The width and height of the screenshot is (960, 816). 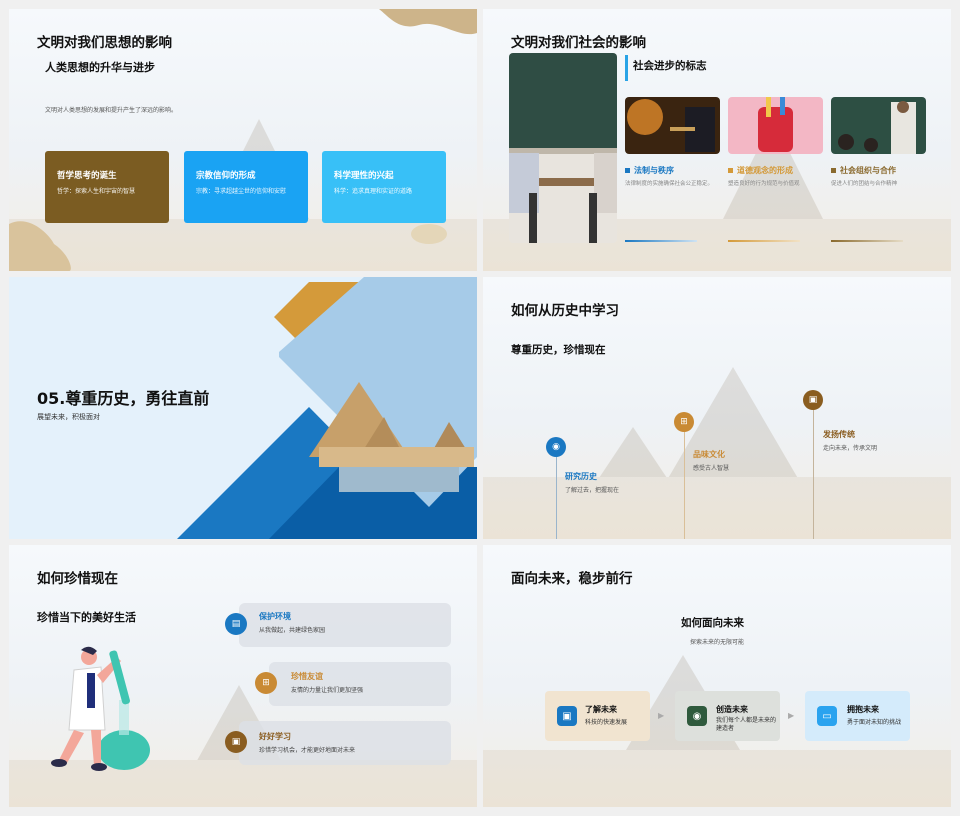 I want to click on law-image, so click(x=672, y=125).